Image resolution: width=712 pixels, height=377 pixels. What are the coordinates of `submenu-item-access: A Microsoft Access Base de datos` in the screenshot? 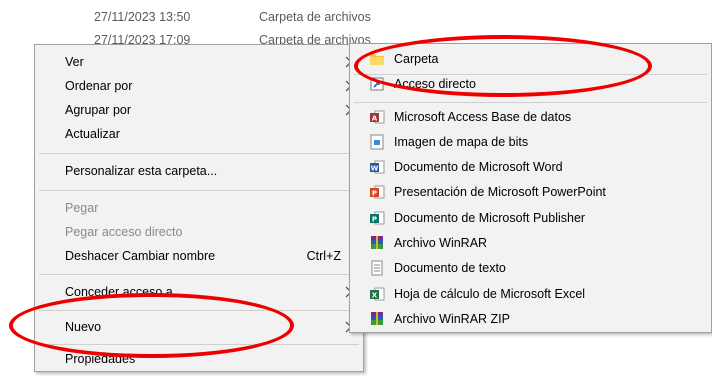 It's located at (530, 117).